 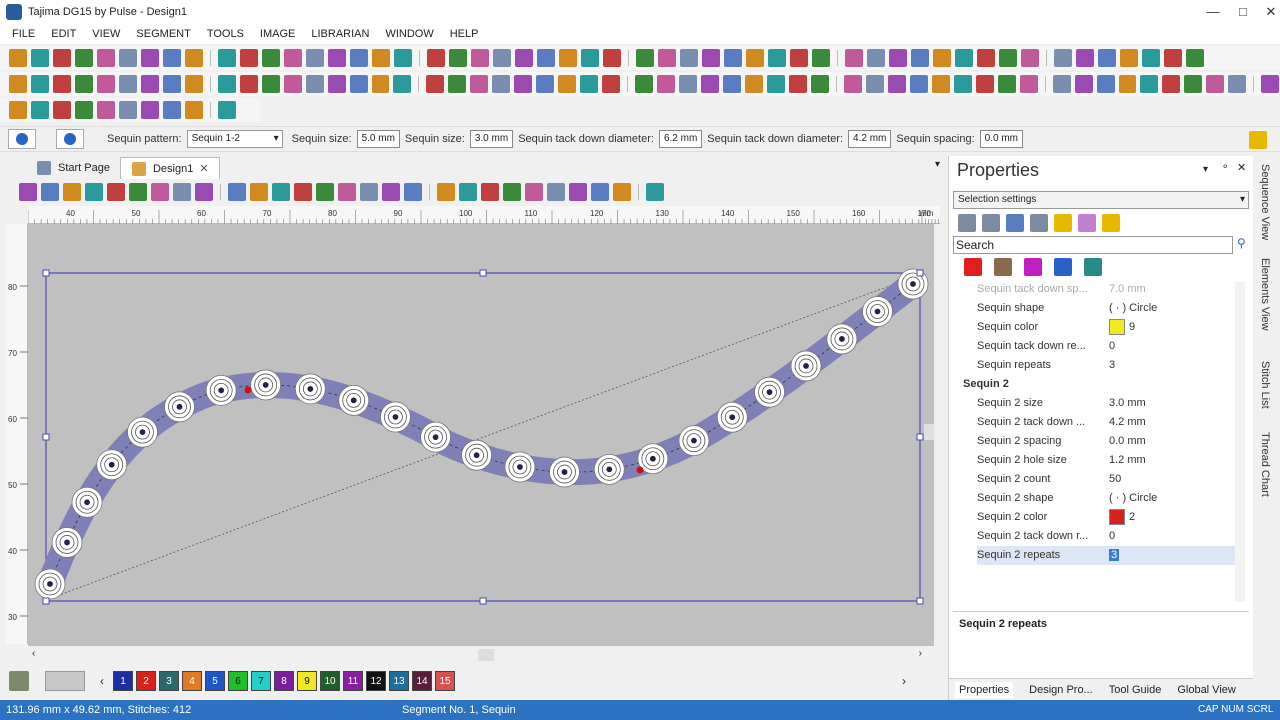 I want to click on color-swatch: 10, so click(x=330, y=681).